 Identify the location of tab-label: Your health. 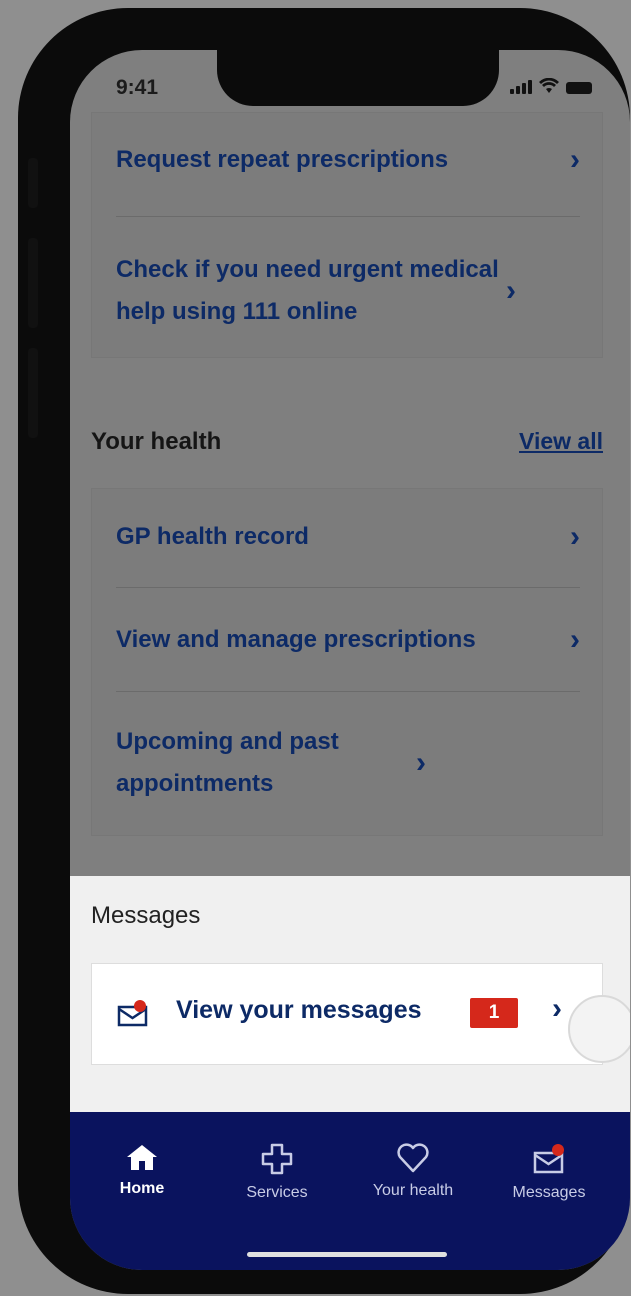
(413, 1190).